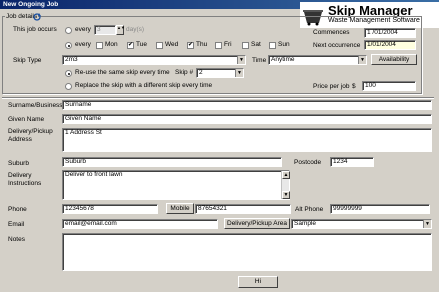  I want to click on skip-type-label: Skip Type, so click(27, 60).